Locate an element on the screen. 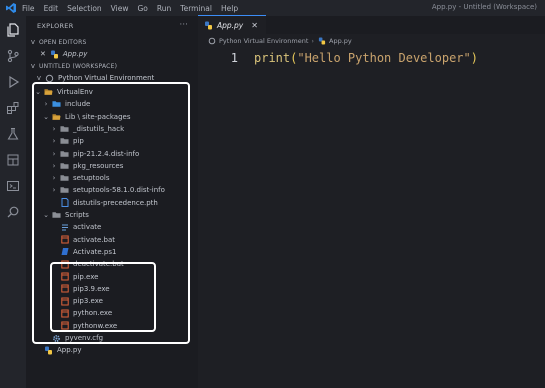 The image size is (545, 388). workspace-section: v UNTITLED (WORKSPACE) is located at coordinates (71, 66).